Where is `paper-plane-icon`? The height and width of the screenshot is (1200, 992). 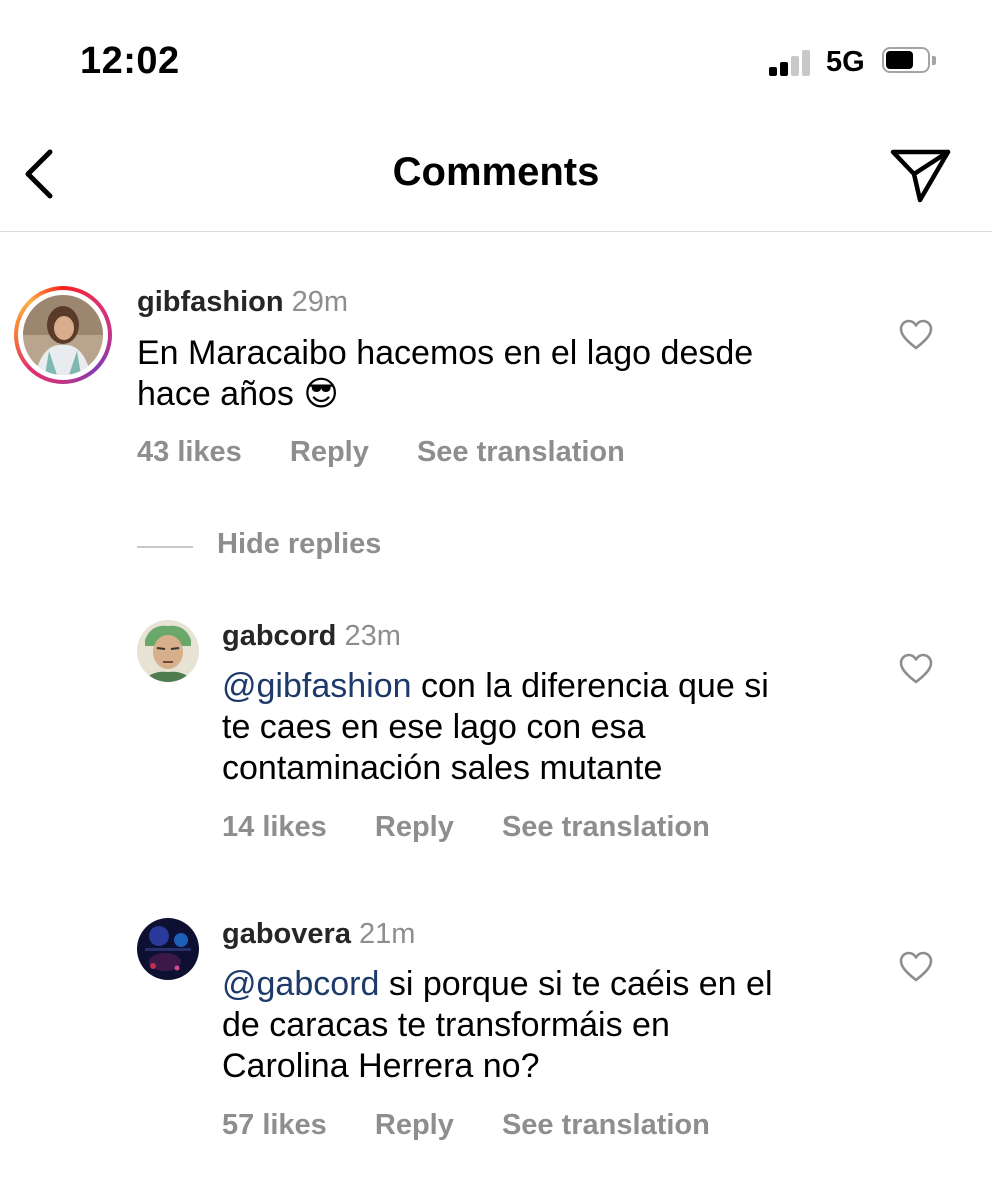 paper-plane-icon is located at coordinates (921, 175).